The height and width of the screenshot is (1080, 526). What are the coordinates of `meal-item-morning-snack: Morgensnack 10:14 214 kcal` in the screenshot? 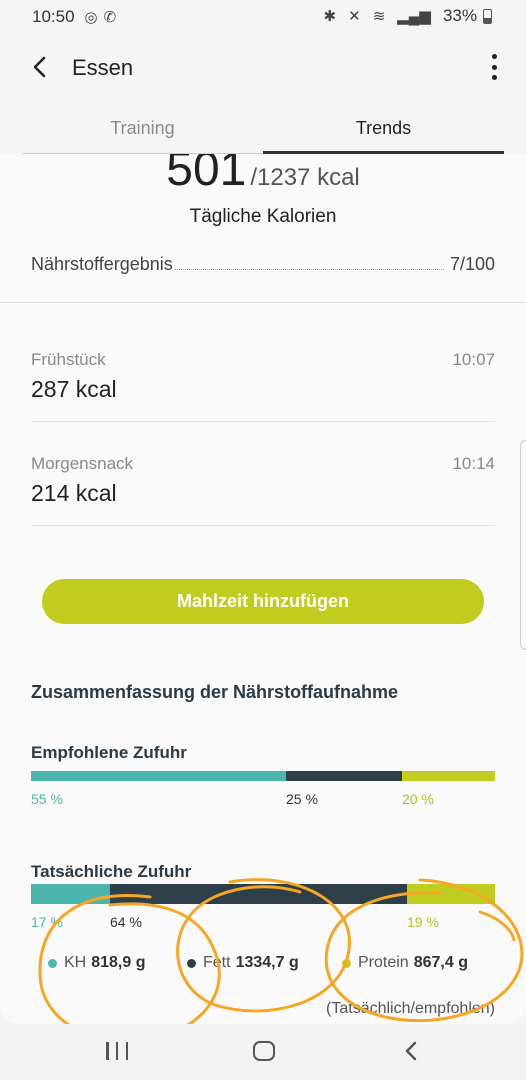 It's located at (263, 478).